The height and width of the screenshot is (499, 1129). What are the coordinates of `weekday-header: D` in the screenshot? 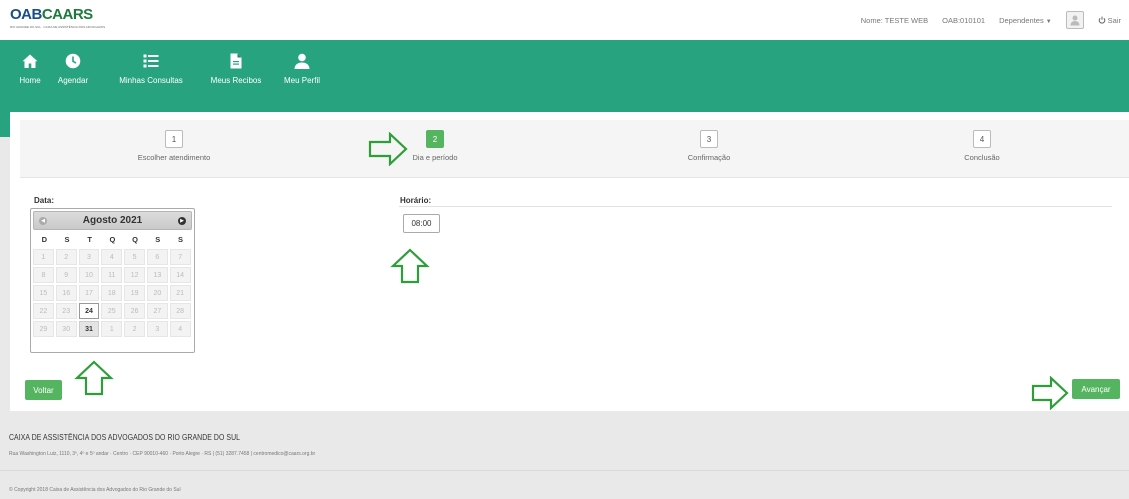 It's located at (44, 239).